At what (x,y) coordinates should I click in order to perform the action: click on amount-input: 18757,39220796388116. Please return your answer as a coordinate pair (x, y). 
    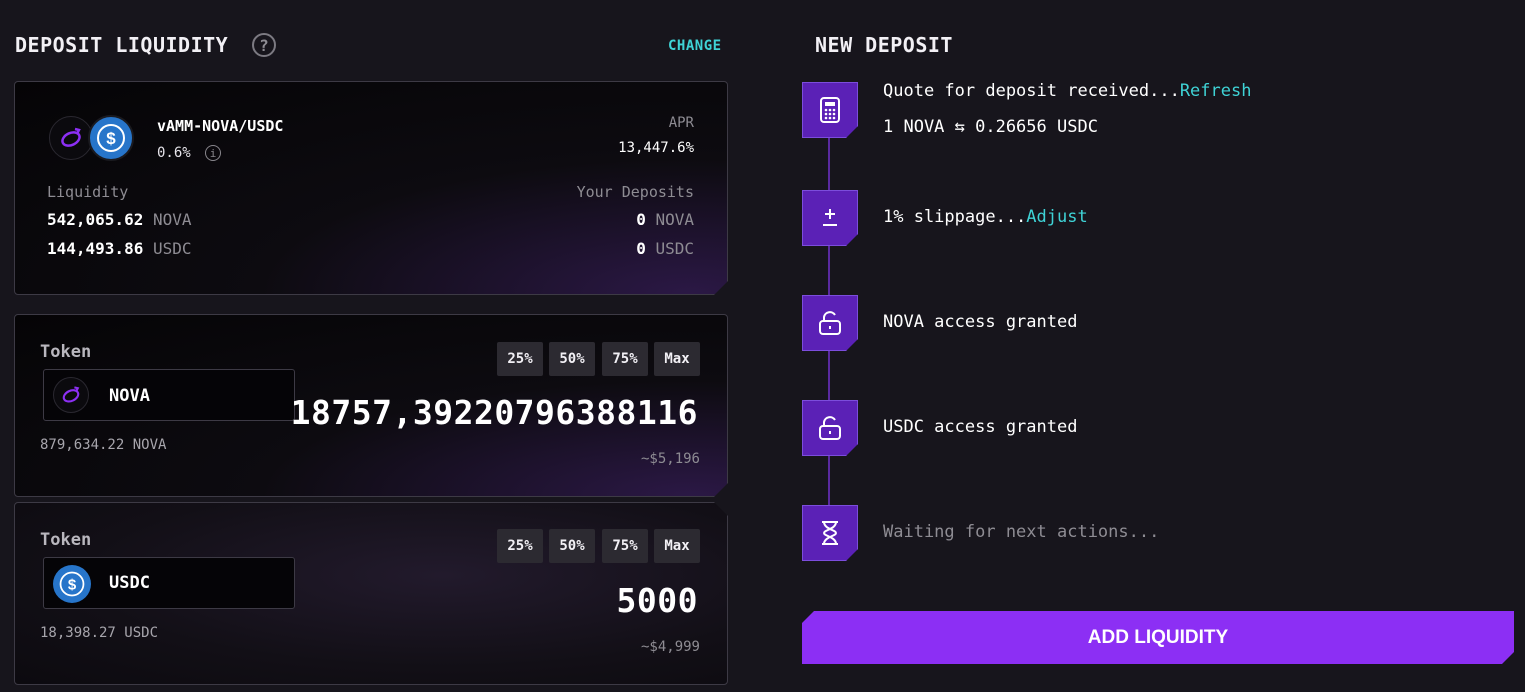
    Looking at the image, I should click on (494, 412).